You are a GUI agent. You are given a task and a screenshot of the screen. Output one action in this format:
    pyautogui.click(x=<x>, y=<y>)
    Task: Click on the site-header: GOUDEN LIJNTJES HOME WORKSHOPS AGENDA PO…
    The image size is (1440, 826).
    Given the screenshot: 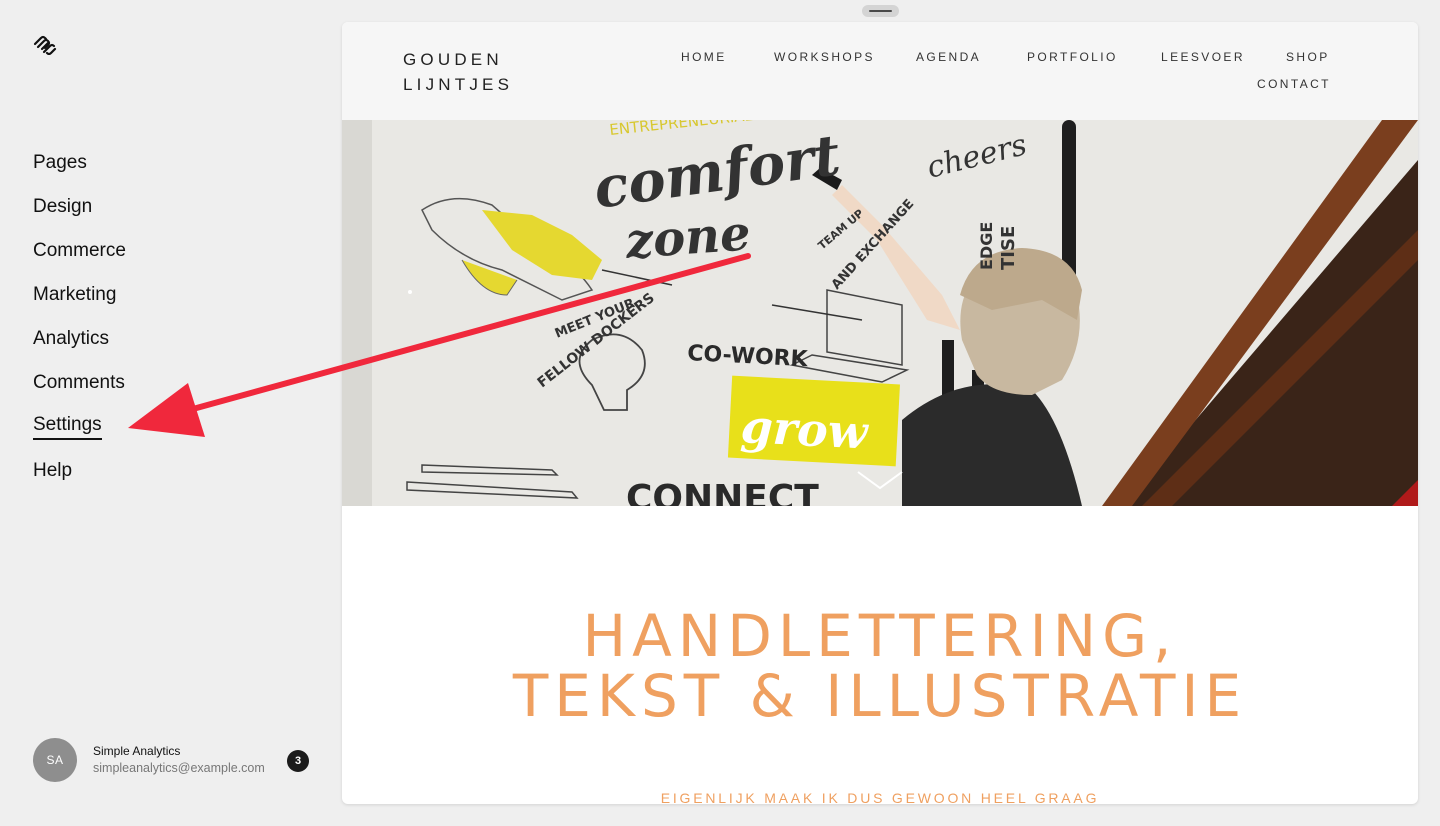 What is the action you would take?
    pyautogui.click(x=880, y=71)
    